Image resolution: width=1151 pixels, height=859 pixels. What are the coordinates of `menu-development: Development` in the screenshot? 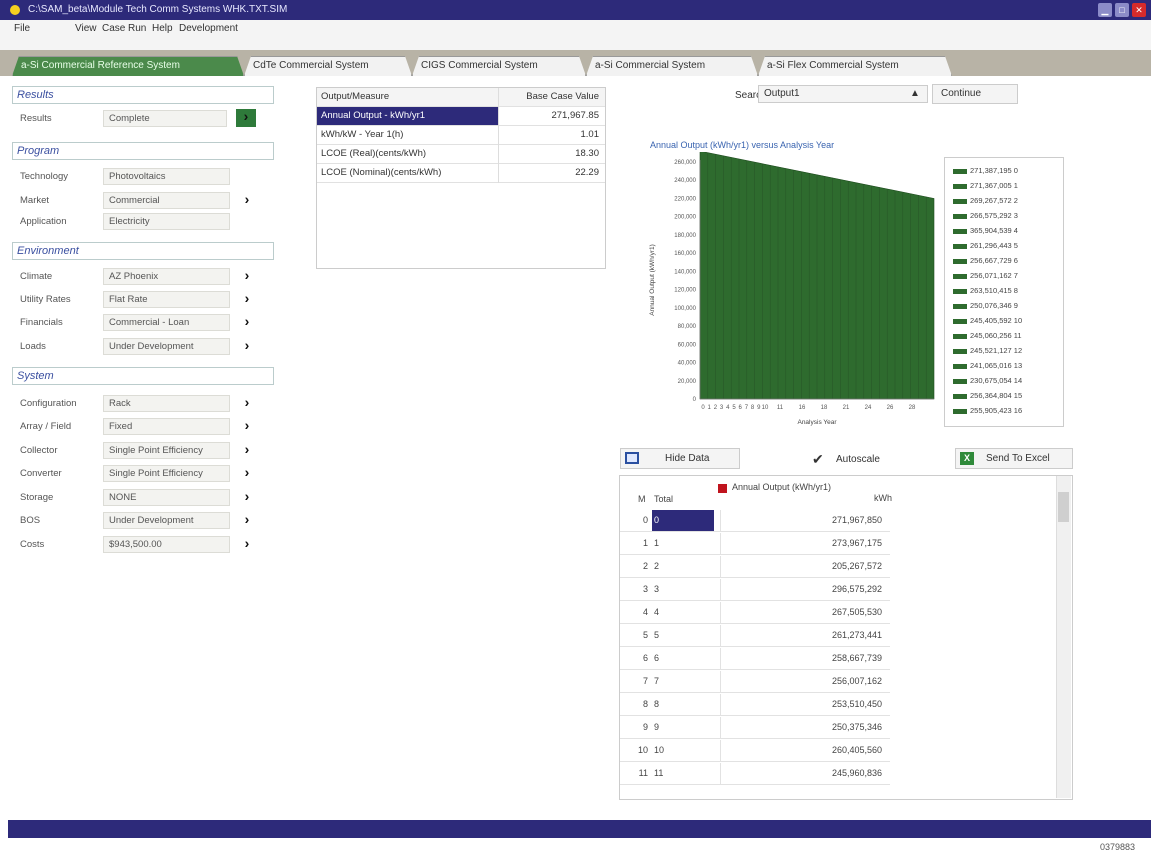 It's located at (208, 28).